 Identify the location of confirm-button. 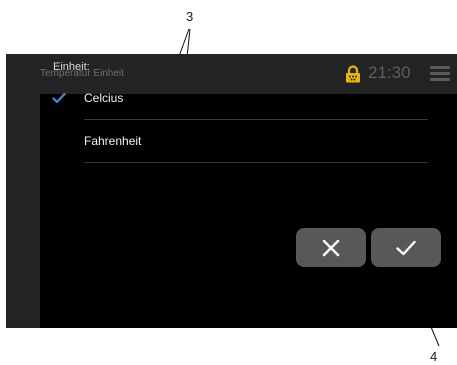
(406, 247).